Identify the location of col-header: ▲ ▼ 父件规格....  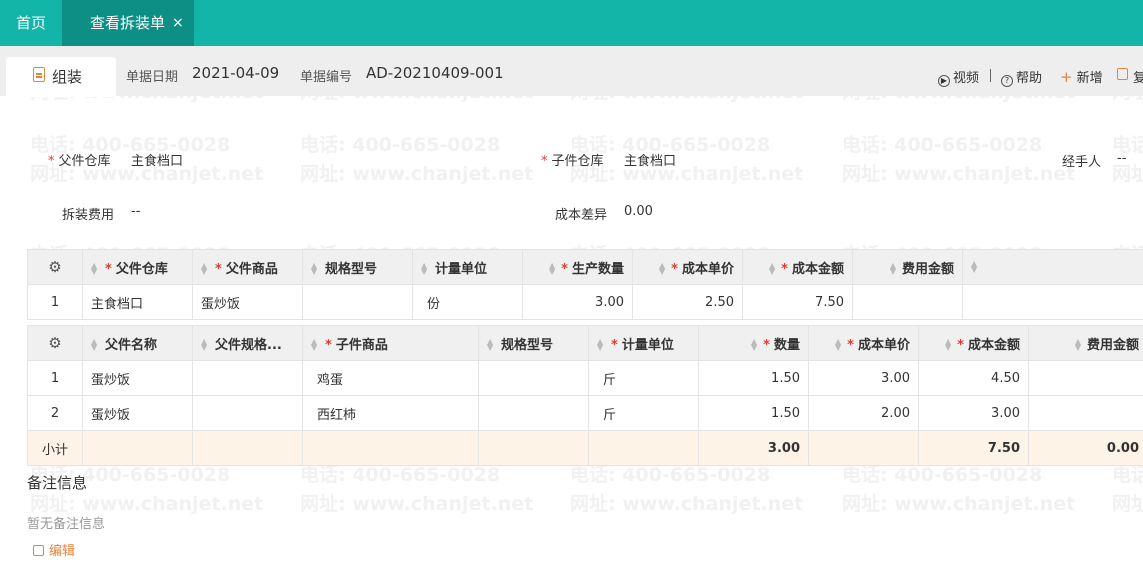
(247, 343).